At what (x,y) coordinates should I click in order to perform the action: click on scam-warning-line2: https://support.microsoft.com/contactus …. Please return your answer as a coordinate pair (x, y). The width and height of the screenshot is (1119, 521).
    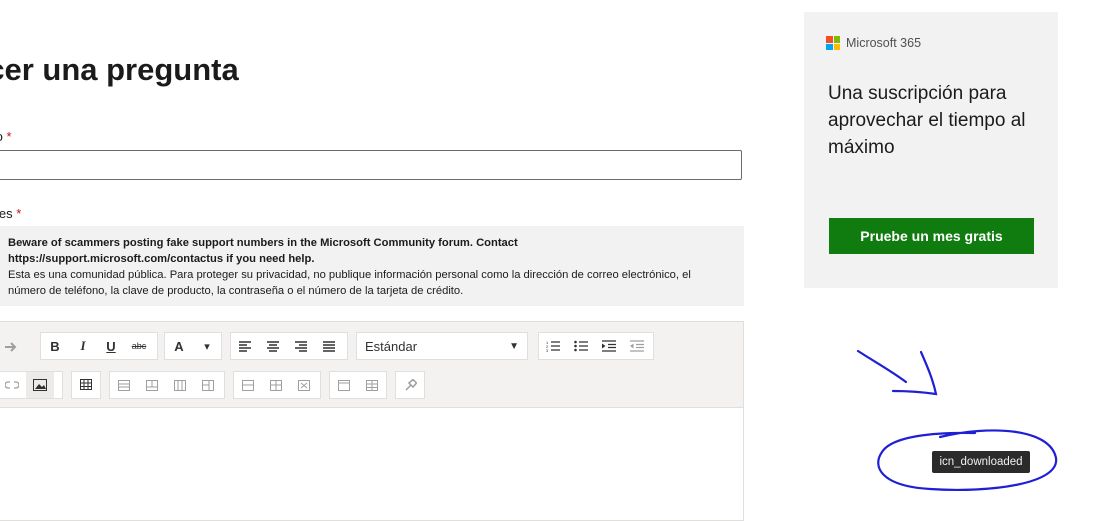
    Looking at the image, I should click on (161, 259).